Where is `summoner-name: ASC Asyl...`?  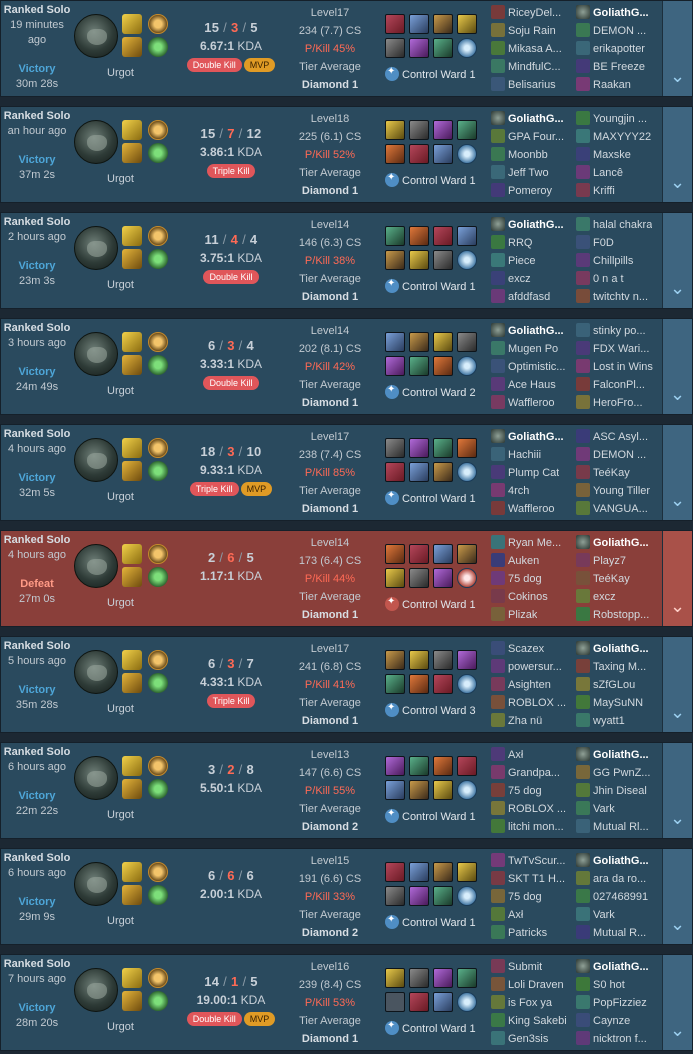 summoner-name: ASC Asyl... is located at coordinates (620, 437).